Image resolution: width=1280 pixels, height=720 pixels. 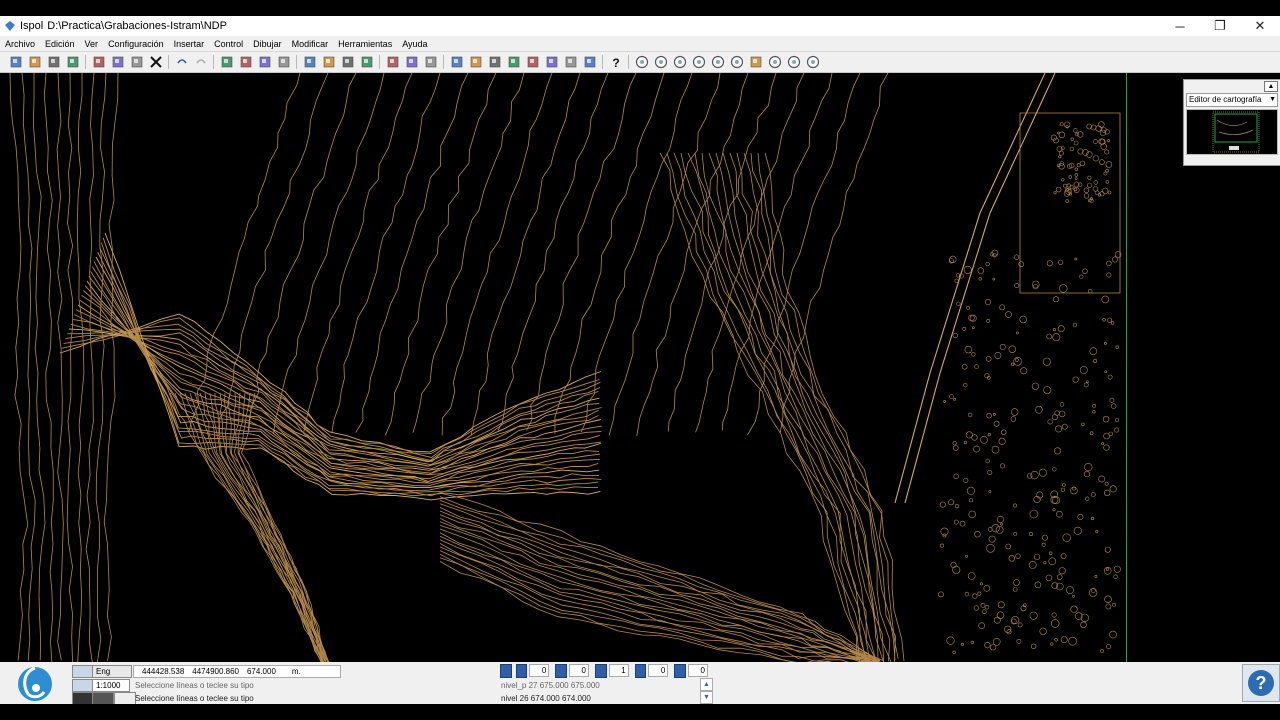 What do you see at coordinates (156, 62) in the screenshot?
I see `delete-icon` at bounding box center [156, 62].